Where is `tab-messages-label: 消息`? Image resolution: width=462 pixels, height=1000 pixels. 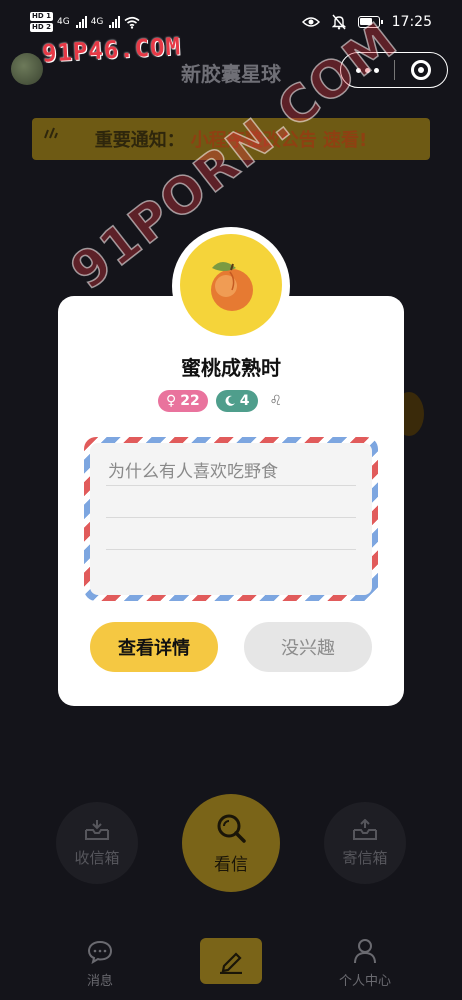 tab-messages-label: 消息 is located at coordinates (99, 981).